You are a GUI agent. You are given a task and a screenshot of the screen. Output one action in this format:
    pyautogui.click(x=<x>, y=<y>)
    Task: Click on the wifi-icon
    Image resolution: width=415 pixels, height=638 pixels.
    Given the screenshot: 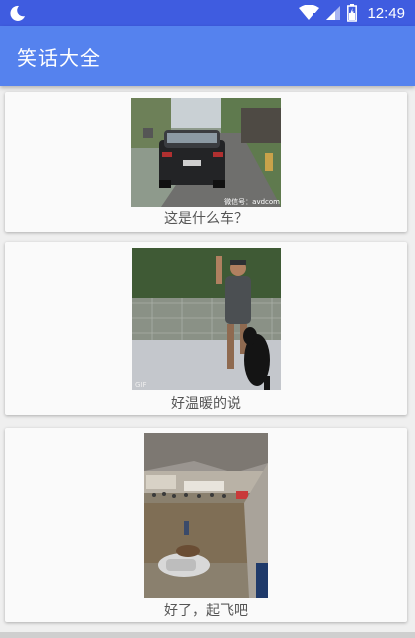 What is the action you would take?
    pyautogui.click(x=309, y=12)
    